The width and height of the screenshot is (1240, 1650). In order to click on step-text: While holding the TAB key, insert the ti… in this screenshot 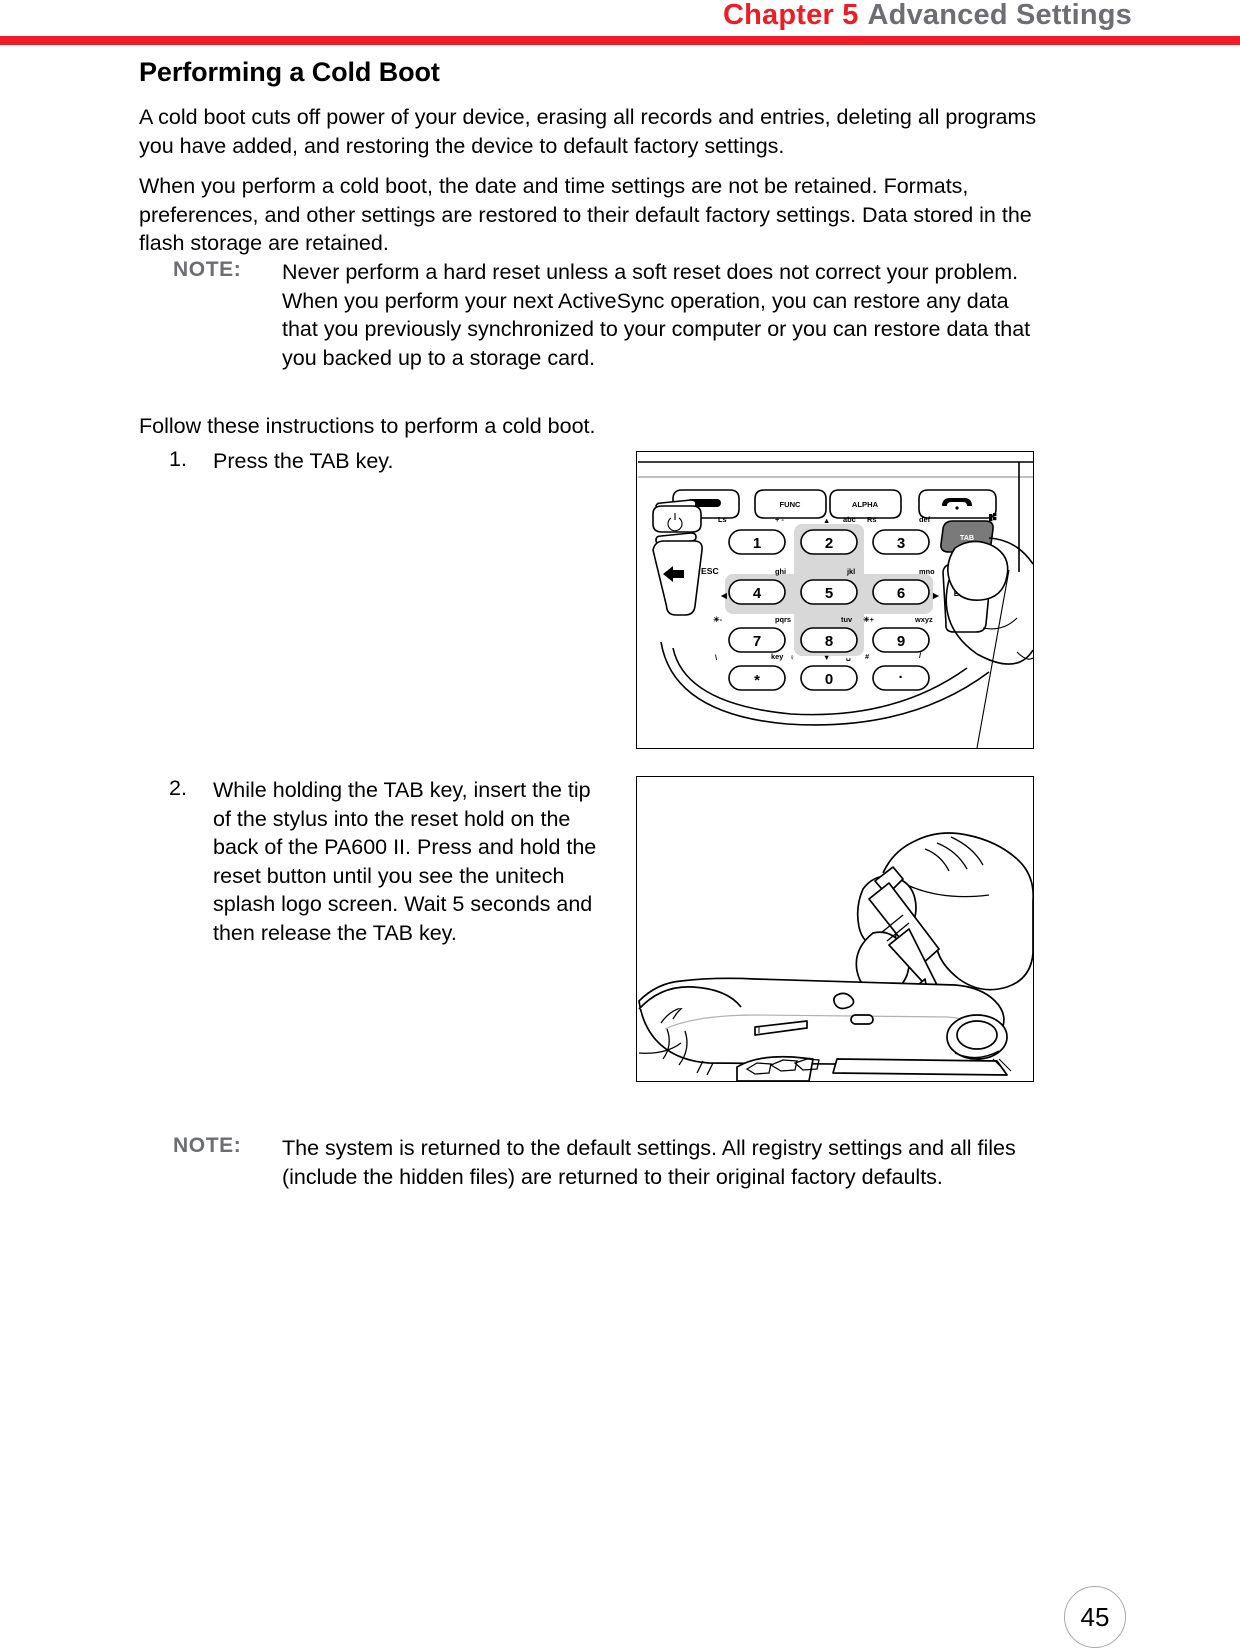, I will do `click(405, 861)`.